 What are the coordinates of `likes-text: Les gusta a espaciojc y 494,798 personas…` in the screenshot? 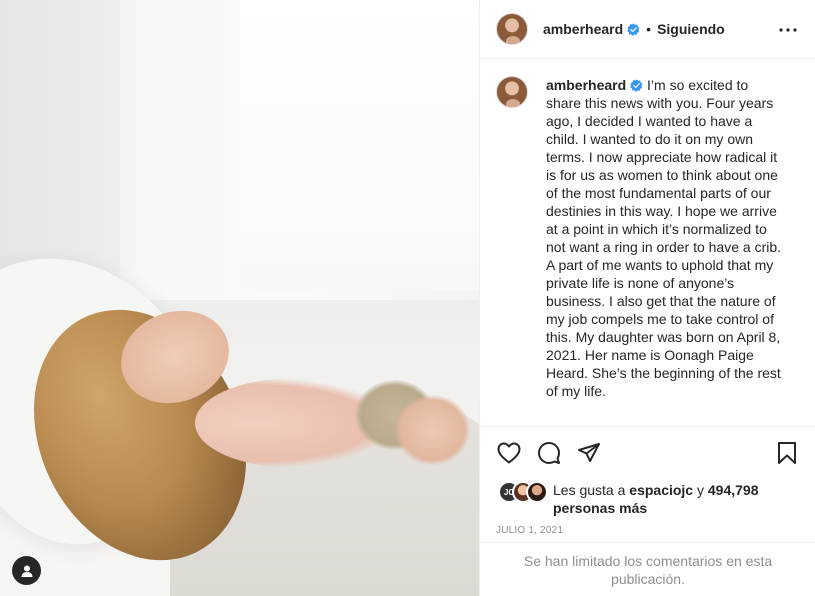 It's located at (675, 501).